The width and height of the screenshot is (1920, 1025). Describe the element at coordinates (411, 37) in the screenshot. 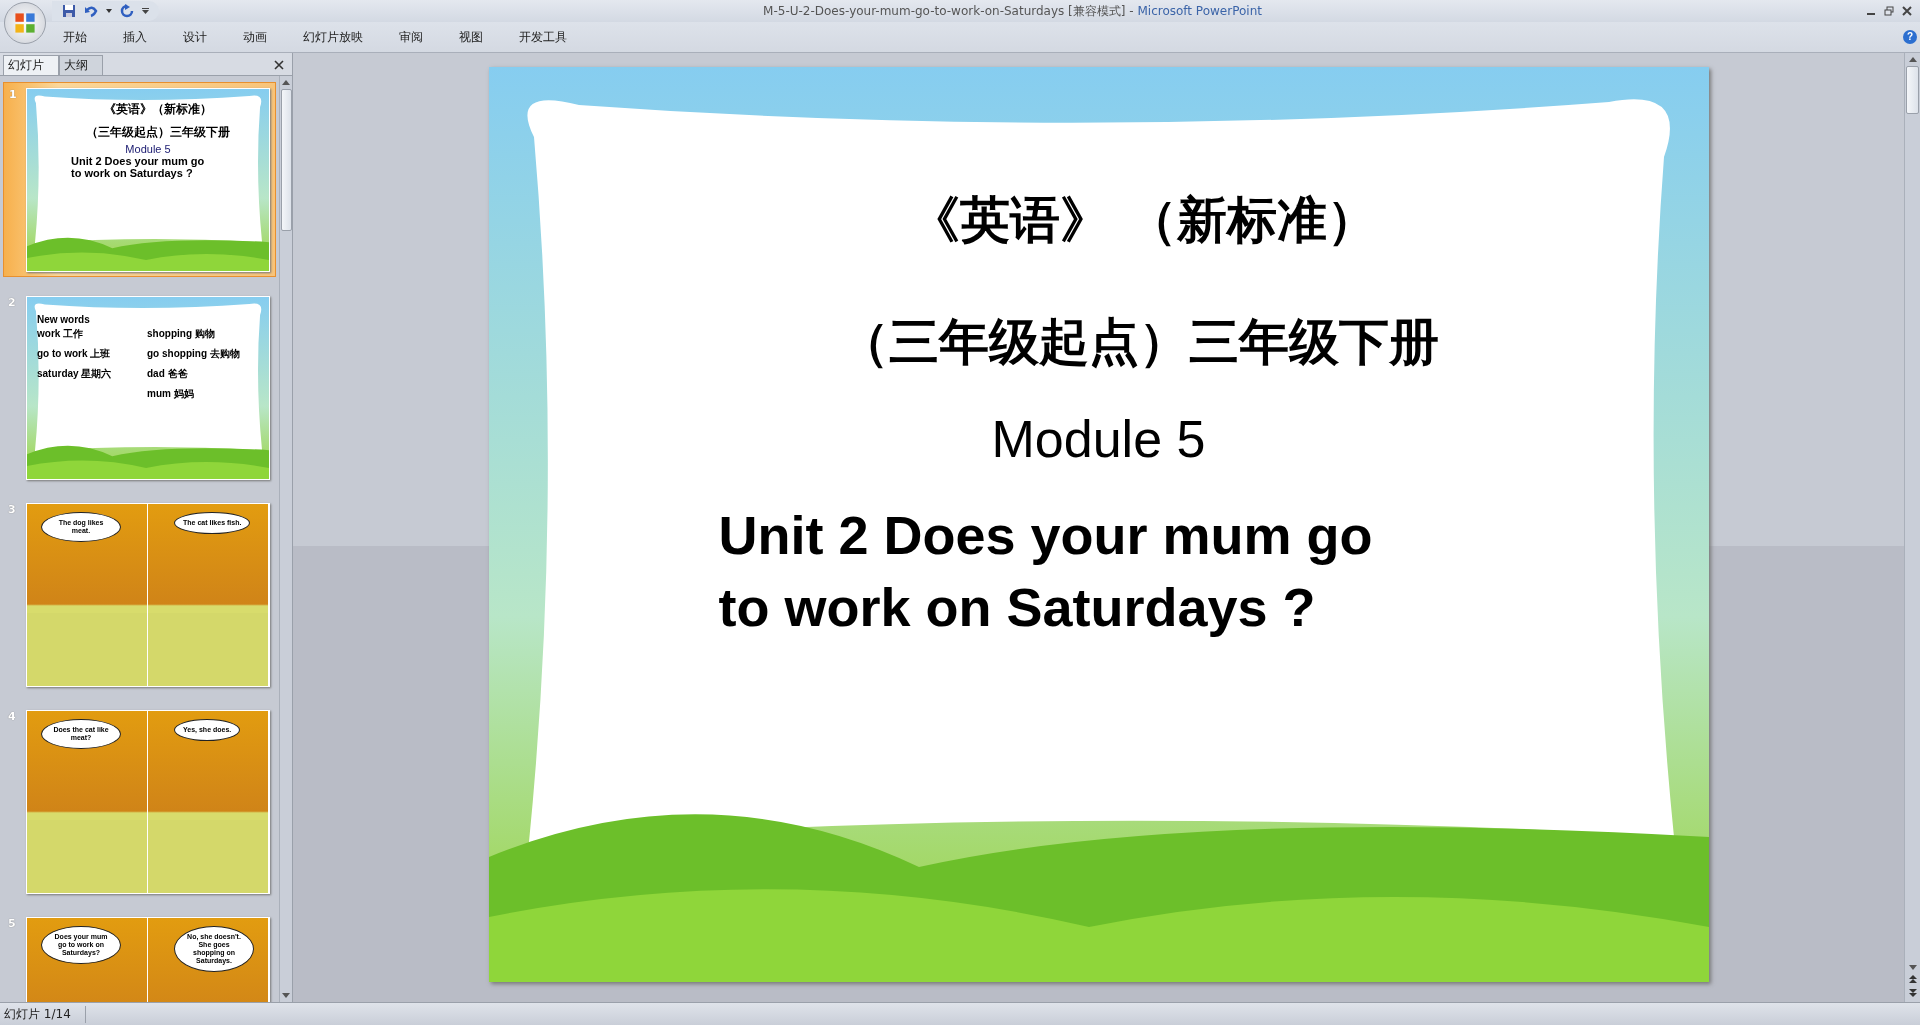

I see `ribbon-tab: 审阅` at that location.